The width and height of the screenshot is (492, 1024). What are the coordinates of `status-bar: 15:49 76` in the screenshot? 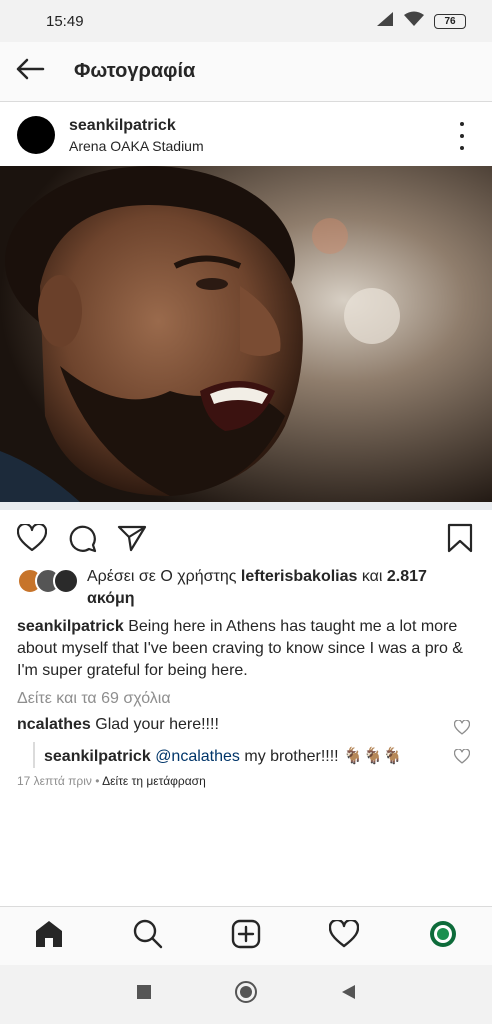 It's located at (246, 21).